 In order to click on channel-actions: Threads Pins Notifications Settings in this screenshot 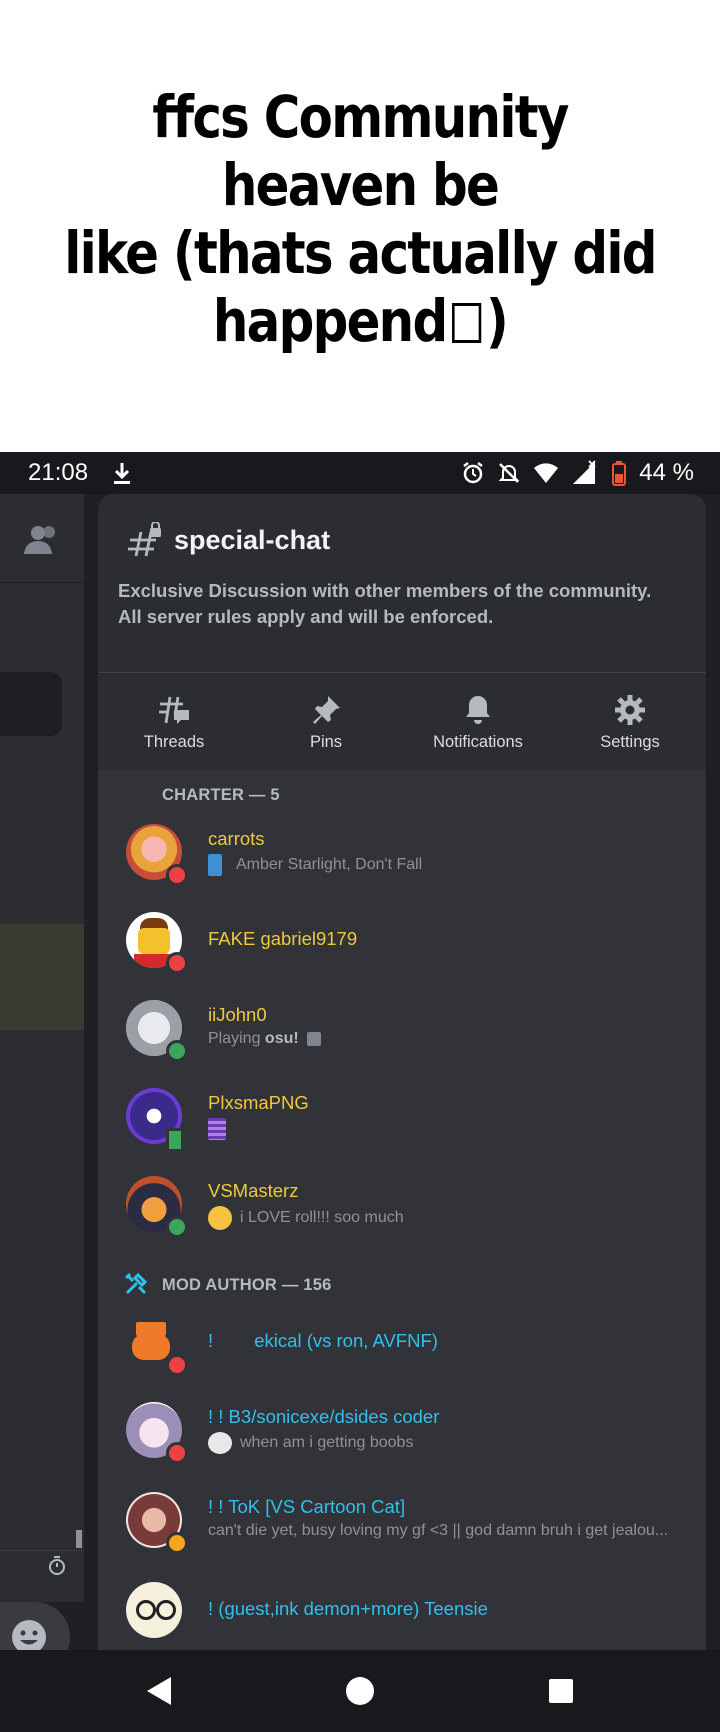, I will do `click(402, 722)`.